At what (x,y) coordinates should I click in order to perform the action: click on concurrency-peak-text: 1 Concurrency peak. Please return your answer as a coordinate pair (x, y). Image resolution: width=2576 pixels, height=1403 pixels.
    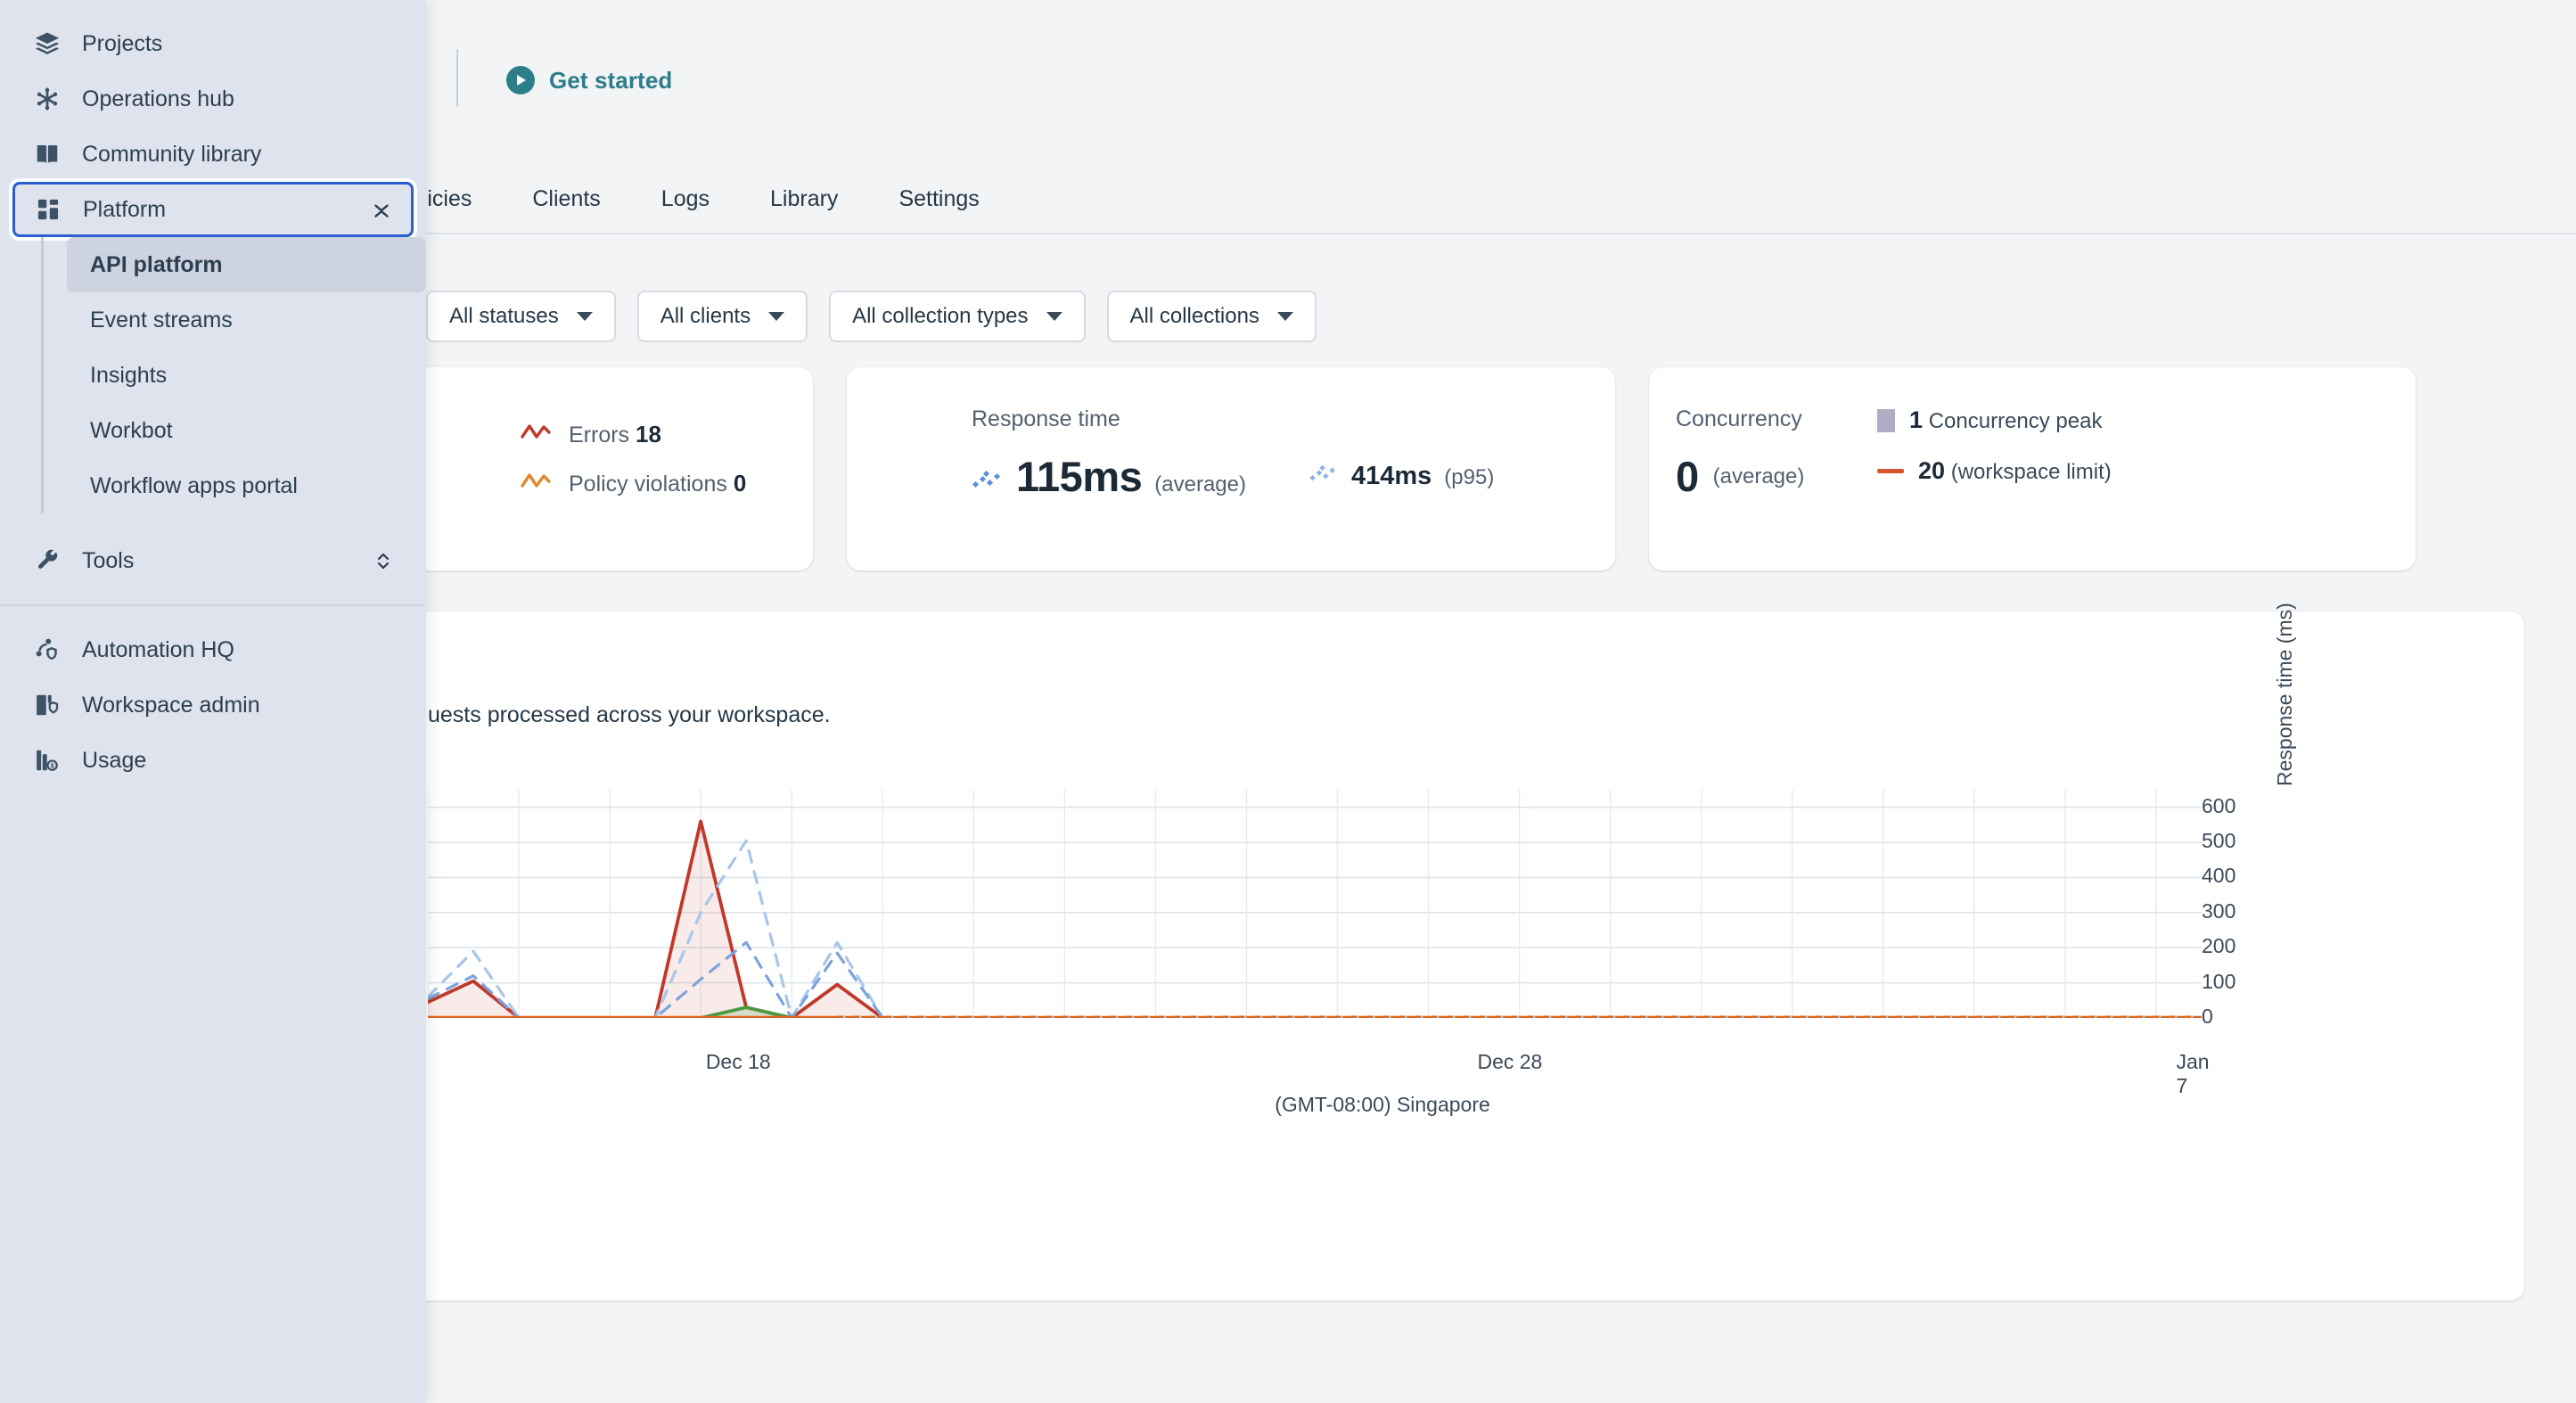
    Looking at the image, I should click on (2006, 420).